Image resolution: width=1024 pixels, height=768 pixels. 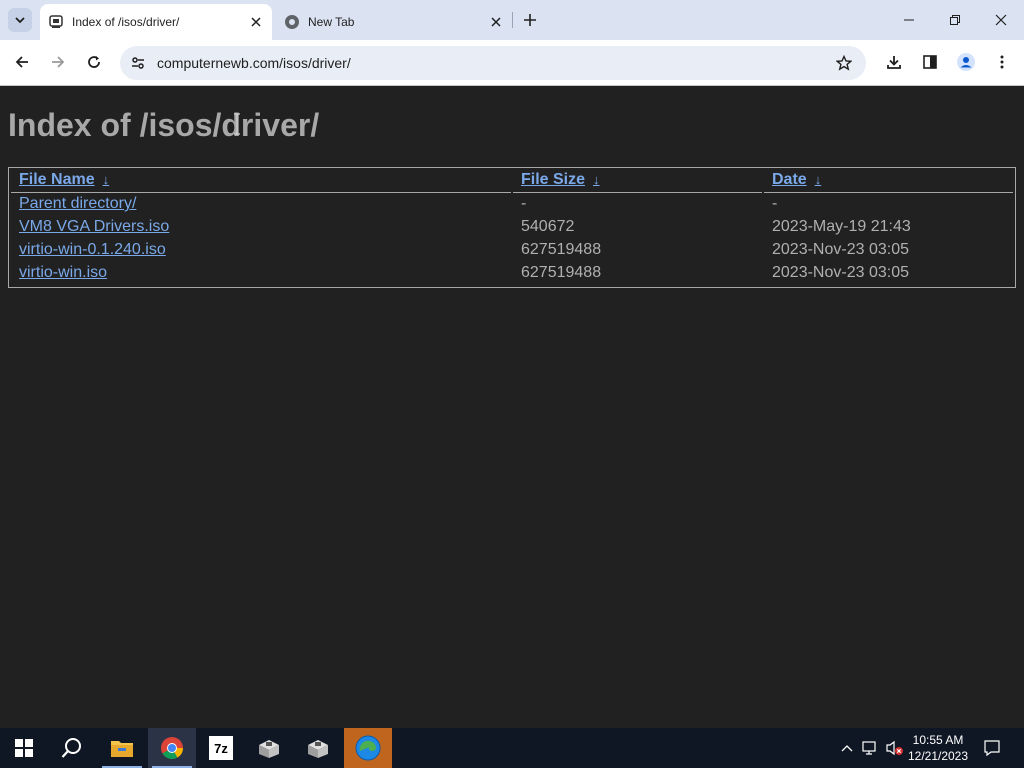 I want to click on file-size: 540672, so click(x=548, y=226).